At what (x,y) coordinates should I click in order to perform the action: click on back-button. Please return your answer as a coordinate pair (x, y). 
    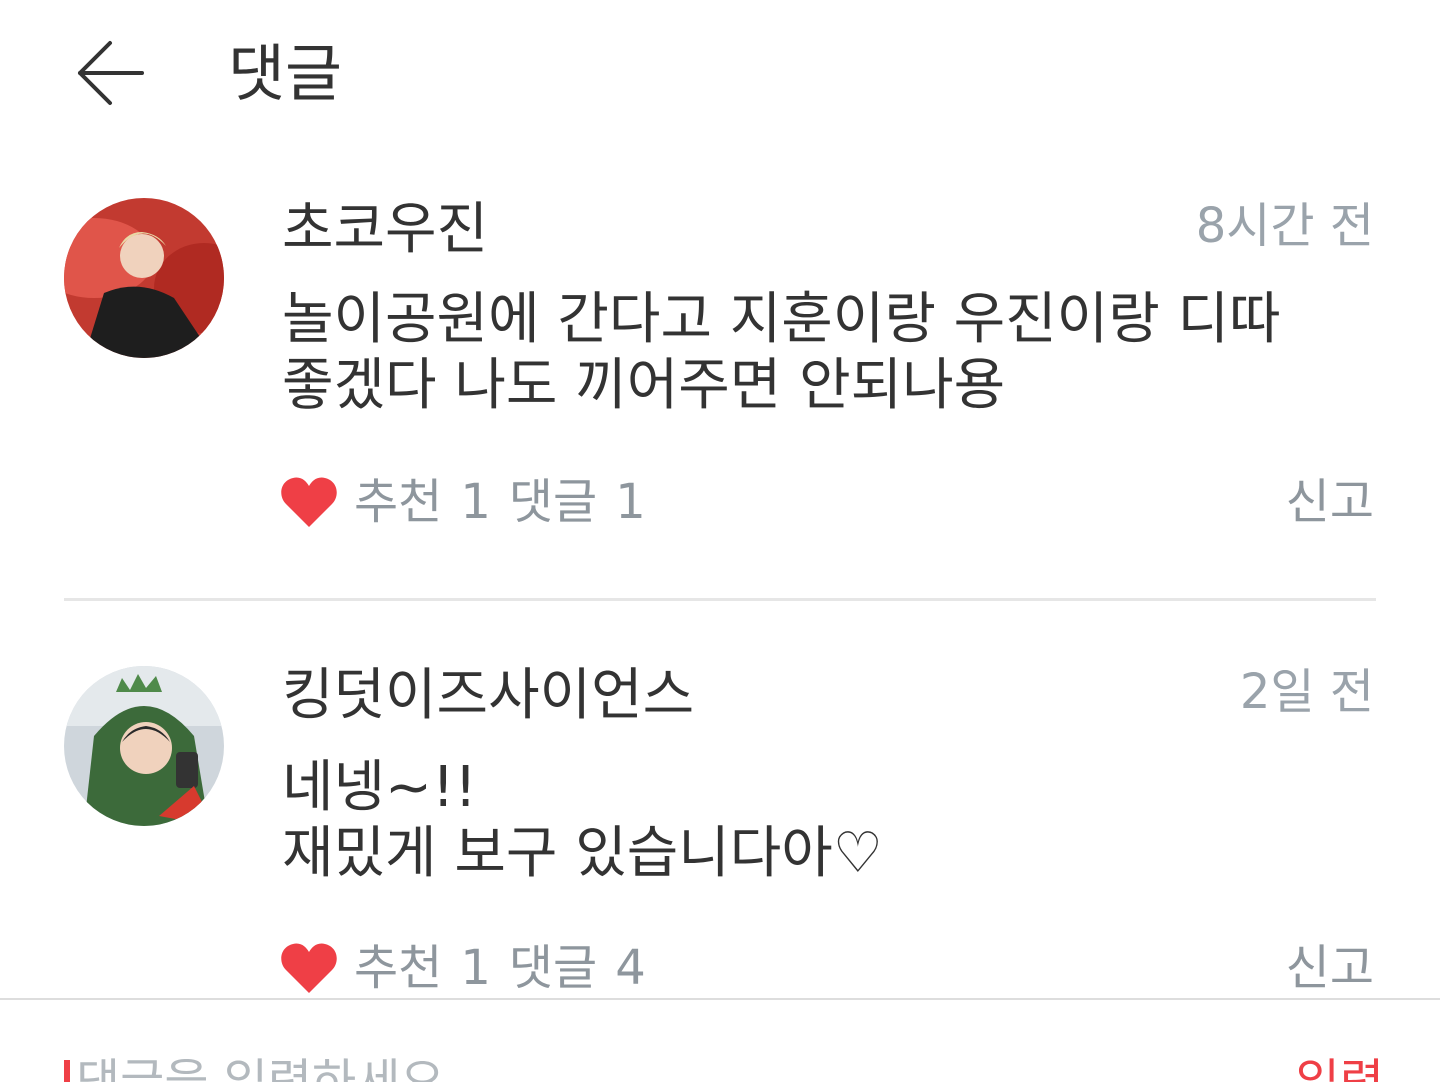
    Looking at the image, I should click on (110, 74).